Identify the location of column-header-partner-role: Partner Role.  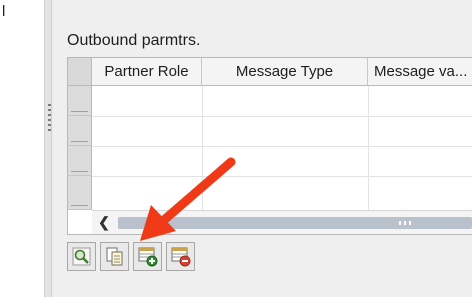
(147, 72).